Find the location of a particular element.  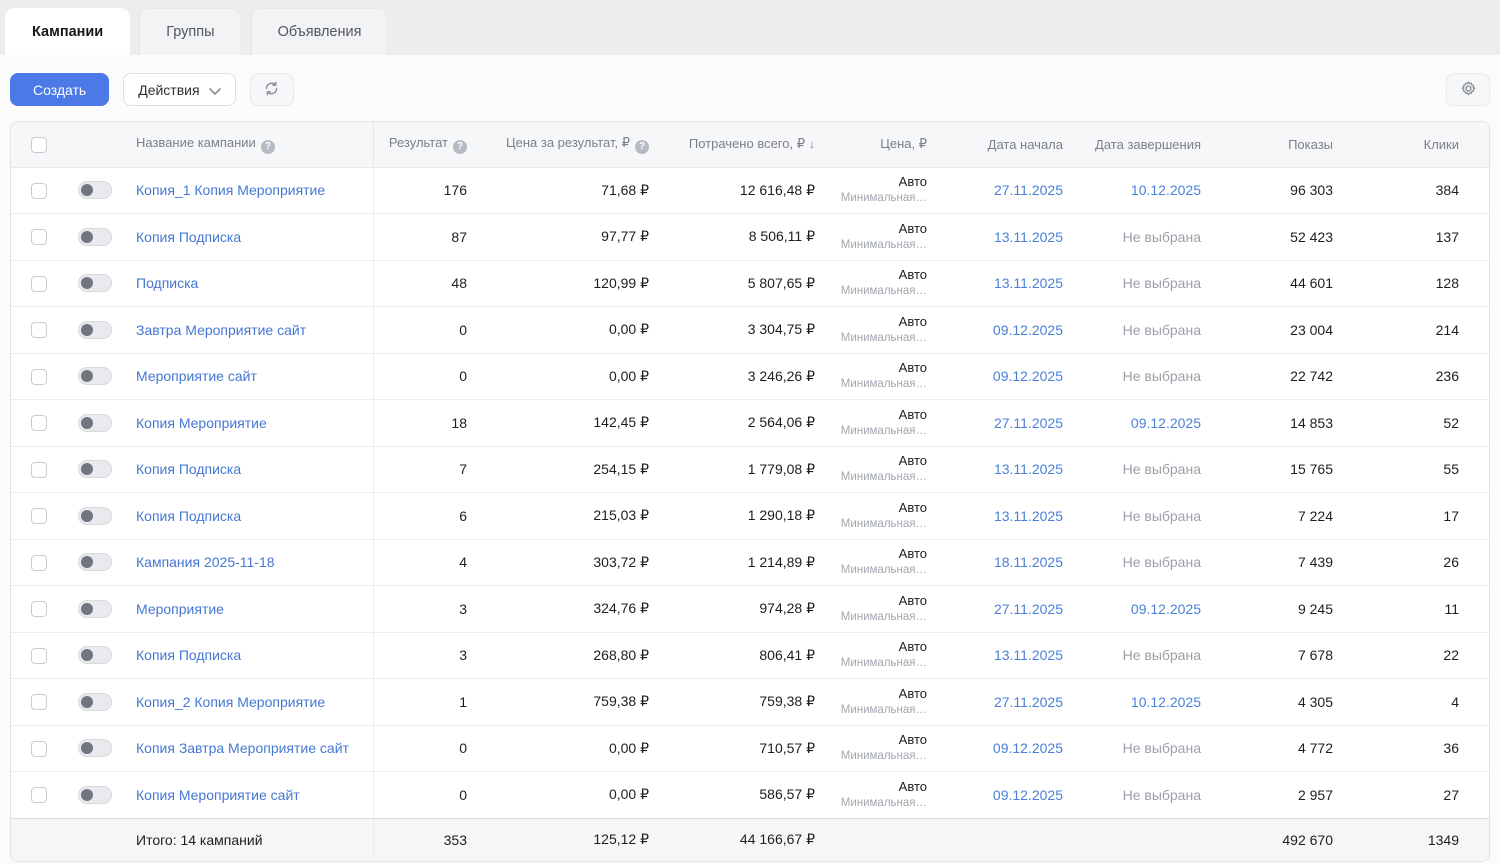

campaign-name-link: Копия Мероприятие is located at coordinates (201, 423).